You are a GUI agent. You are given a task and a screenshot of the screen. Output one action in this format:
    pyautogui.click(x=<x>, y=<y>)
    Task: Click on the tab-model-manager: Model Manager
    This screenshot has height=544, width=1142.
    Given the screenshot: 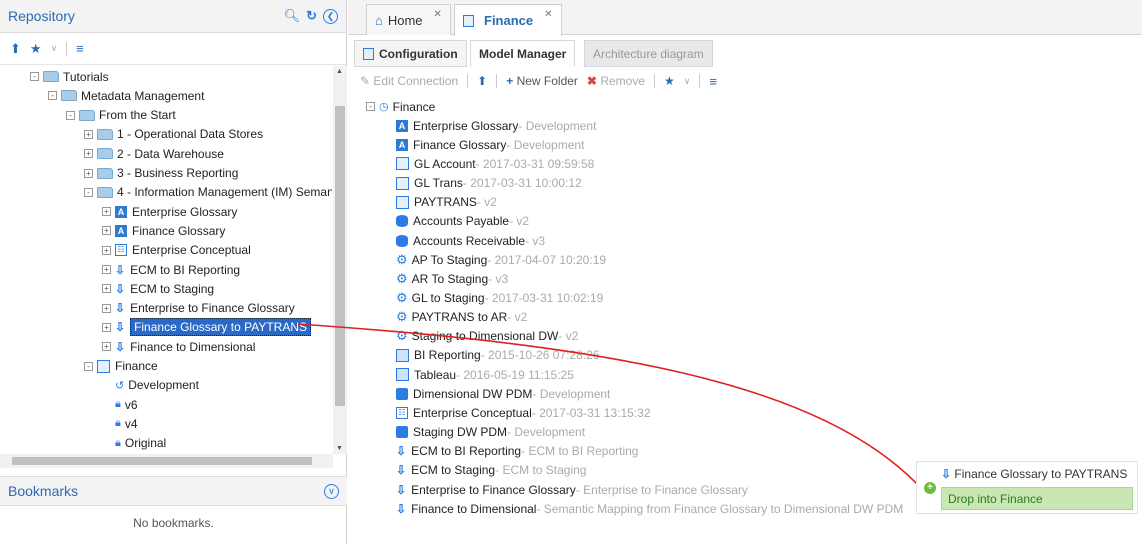 What is the action you would take?
    pyautogui.click(x=523, y=53)
    